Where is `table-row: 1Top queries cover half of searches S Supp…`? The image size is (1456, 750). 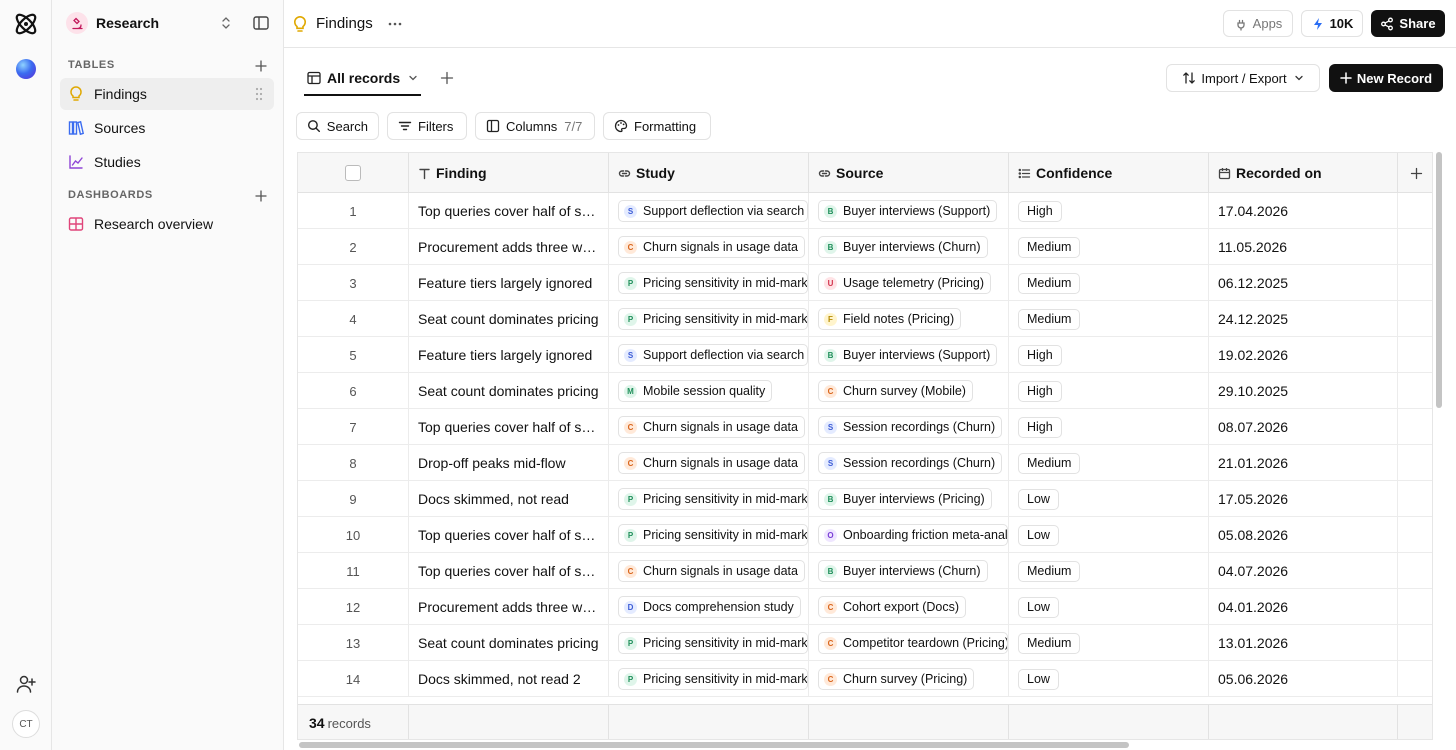 table-row: 1Top queries cover half of searches S Supp… is located at coordinates (865, 211).